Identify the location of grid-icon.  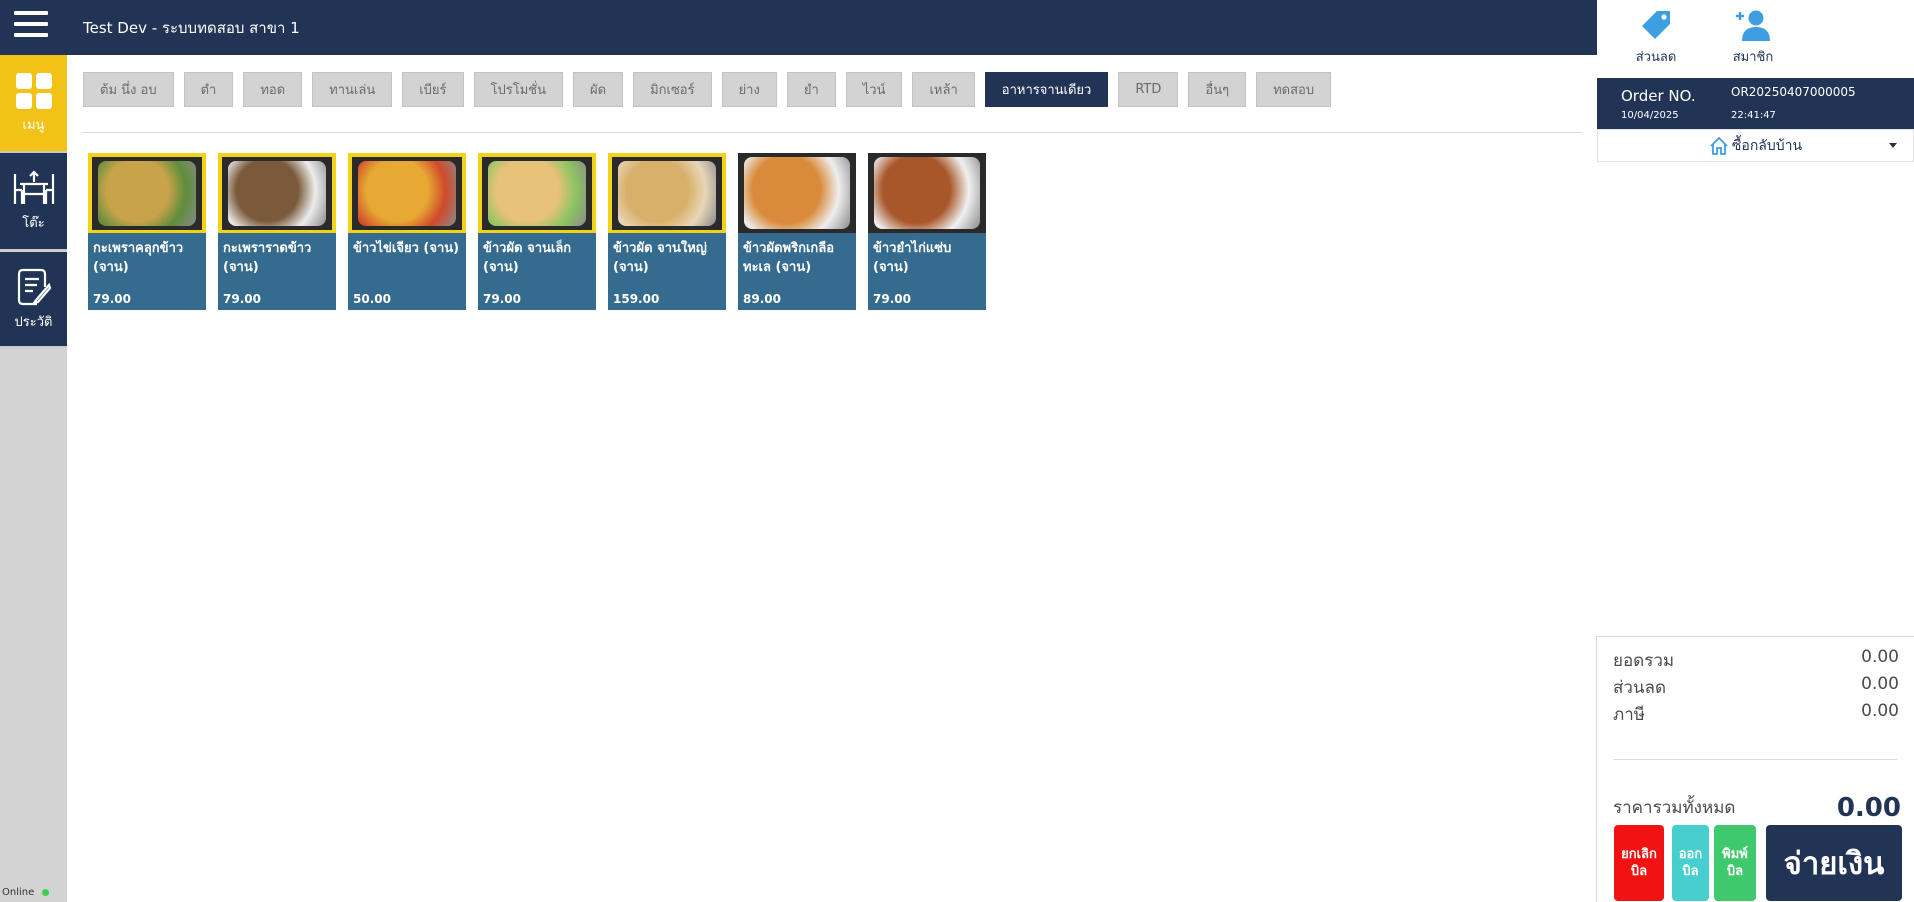
(33, 90).